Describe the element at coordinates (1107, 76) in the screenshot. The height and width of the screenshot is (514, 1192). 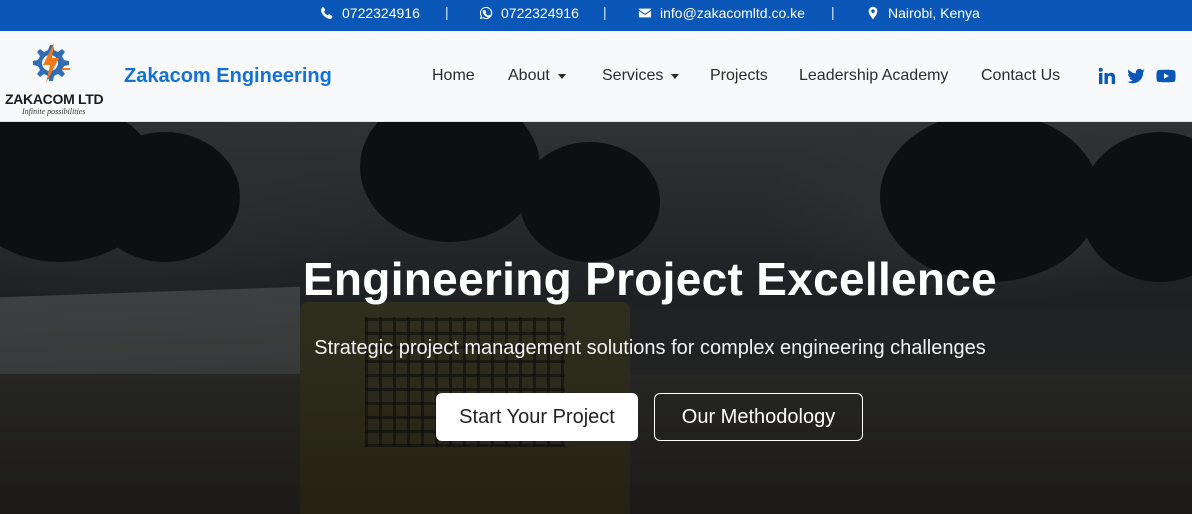
I see `linkedin-icon` at that location.